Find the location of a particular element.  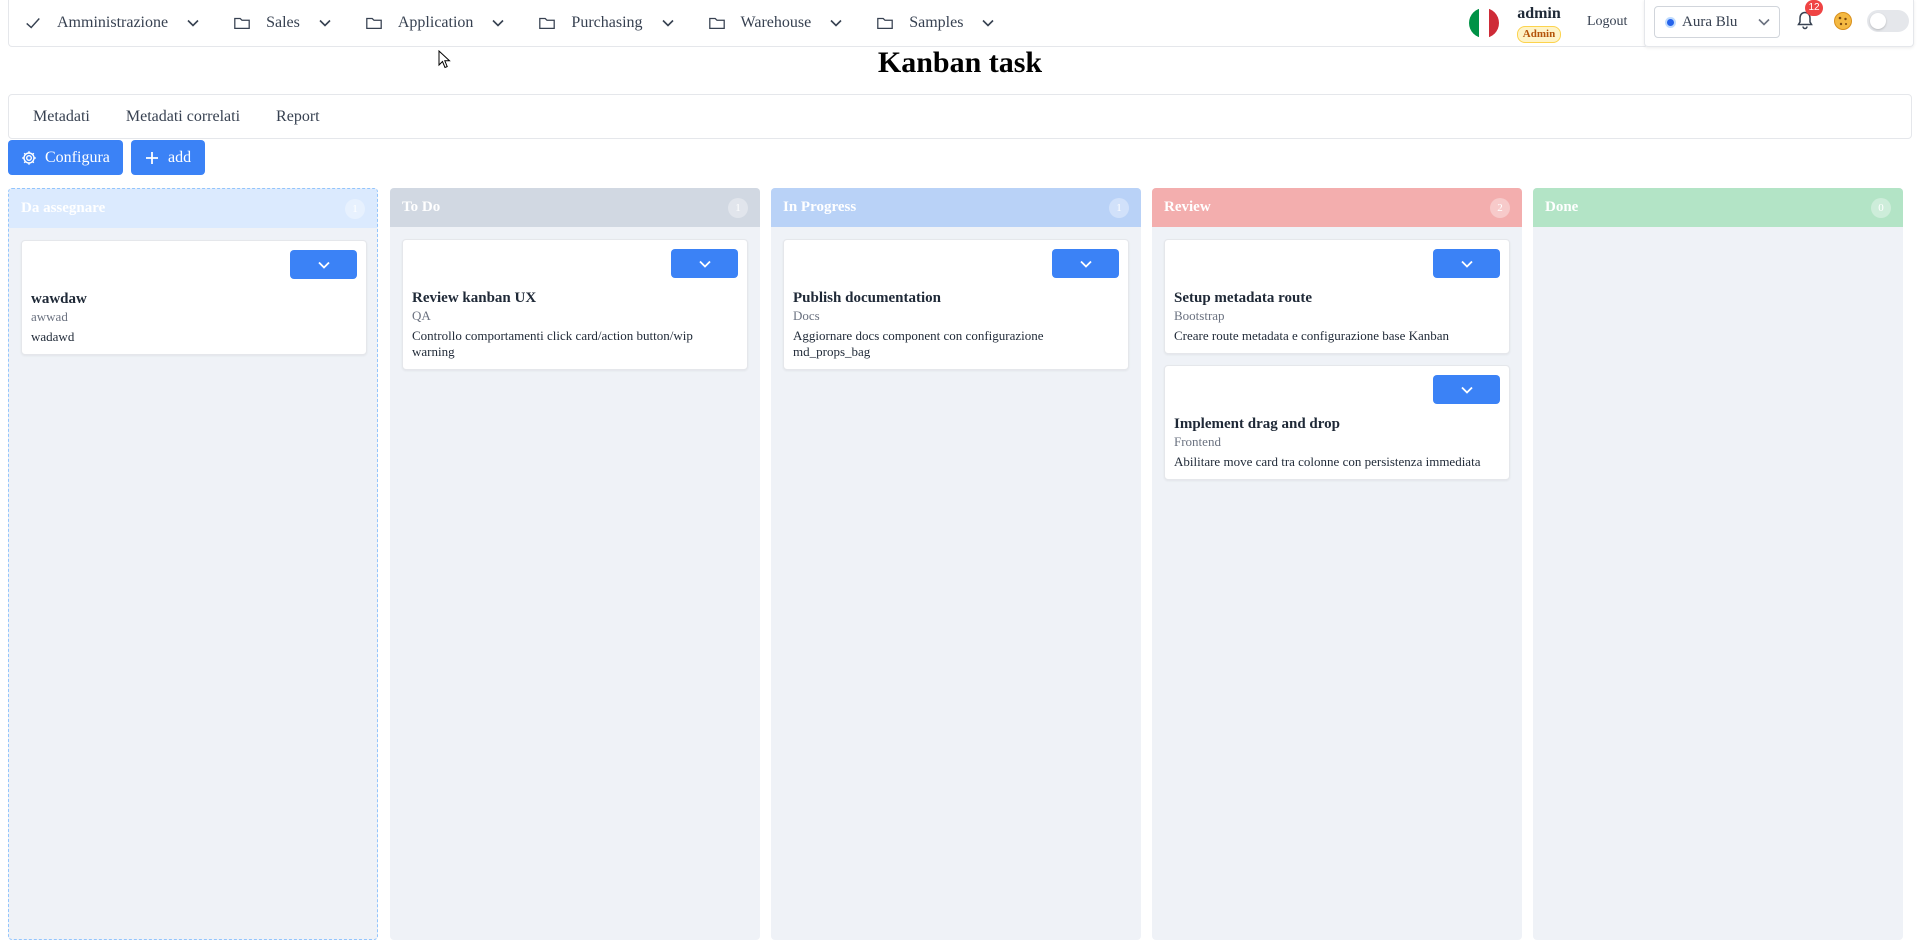

menu-label: Sales is located at coordinates (283, 22).